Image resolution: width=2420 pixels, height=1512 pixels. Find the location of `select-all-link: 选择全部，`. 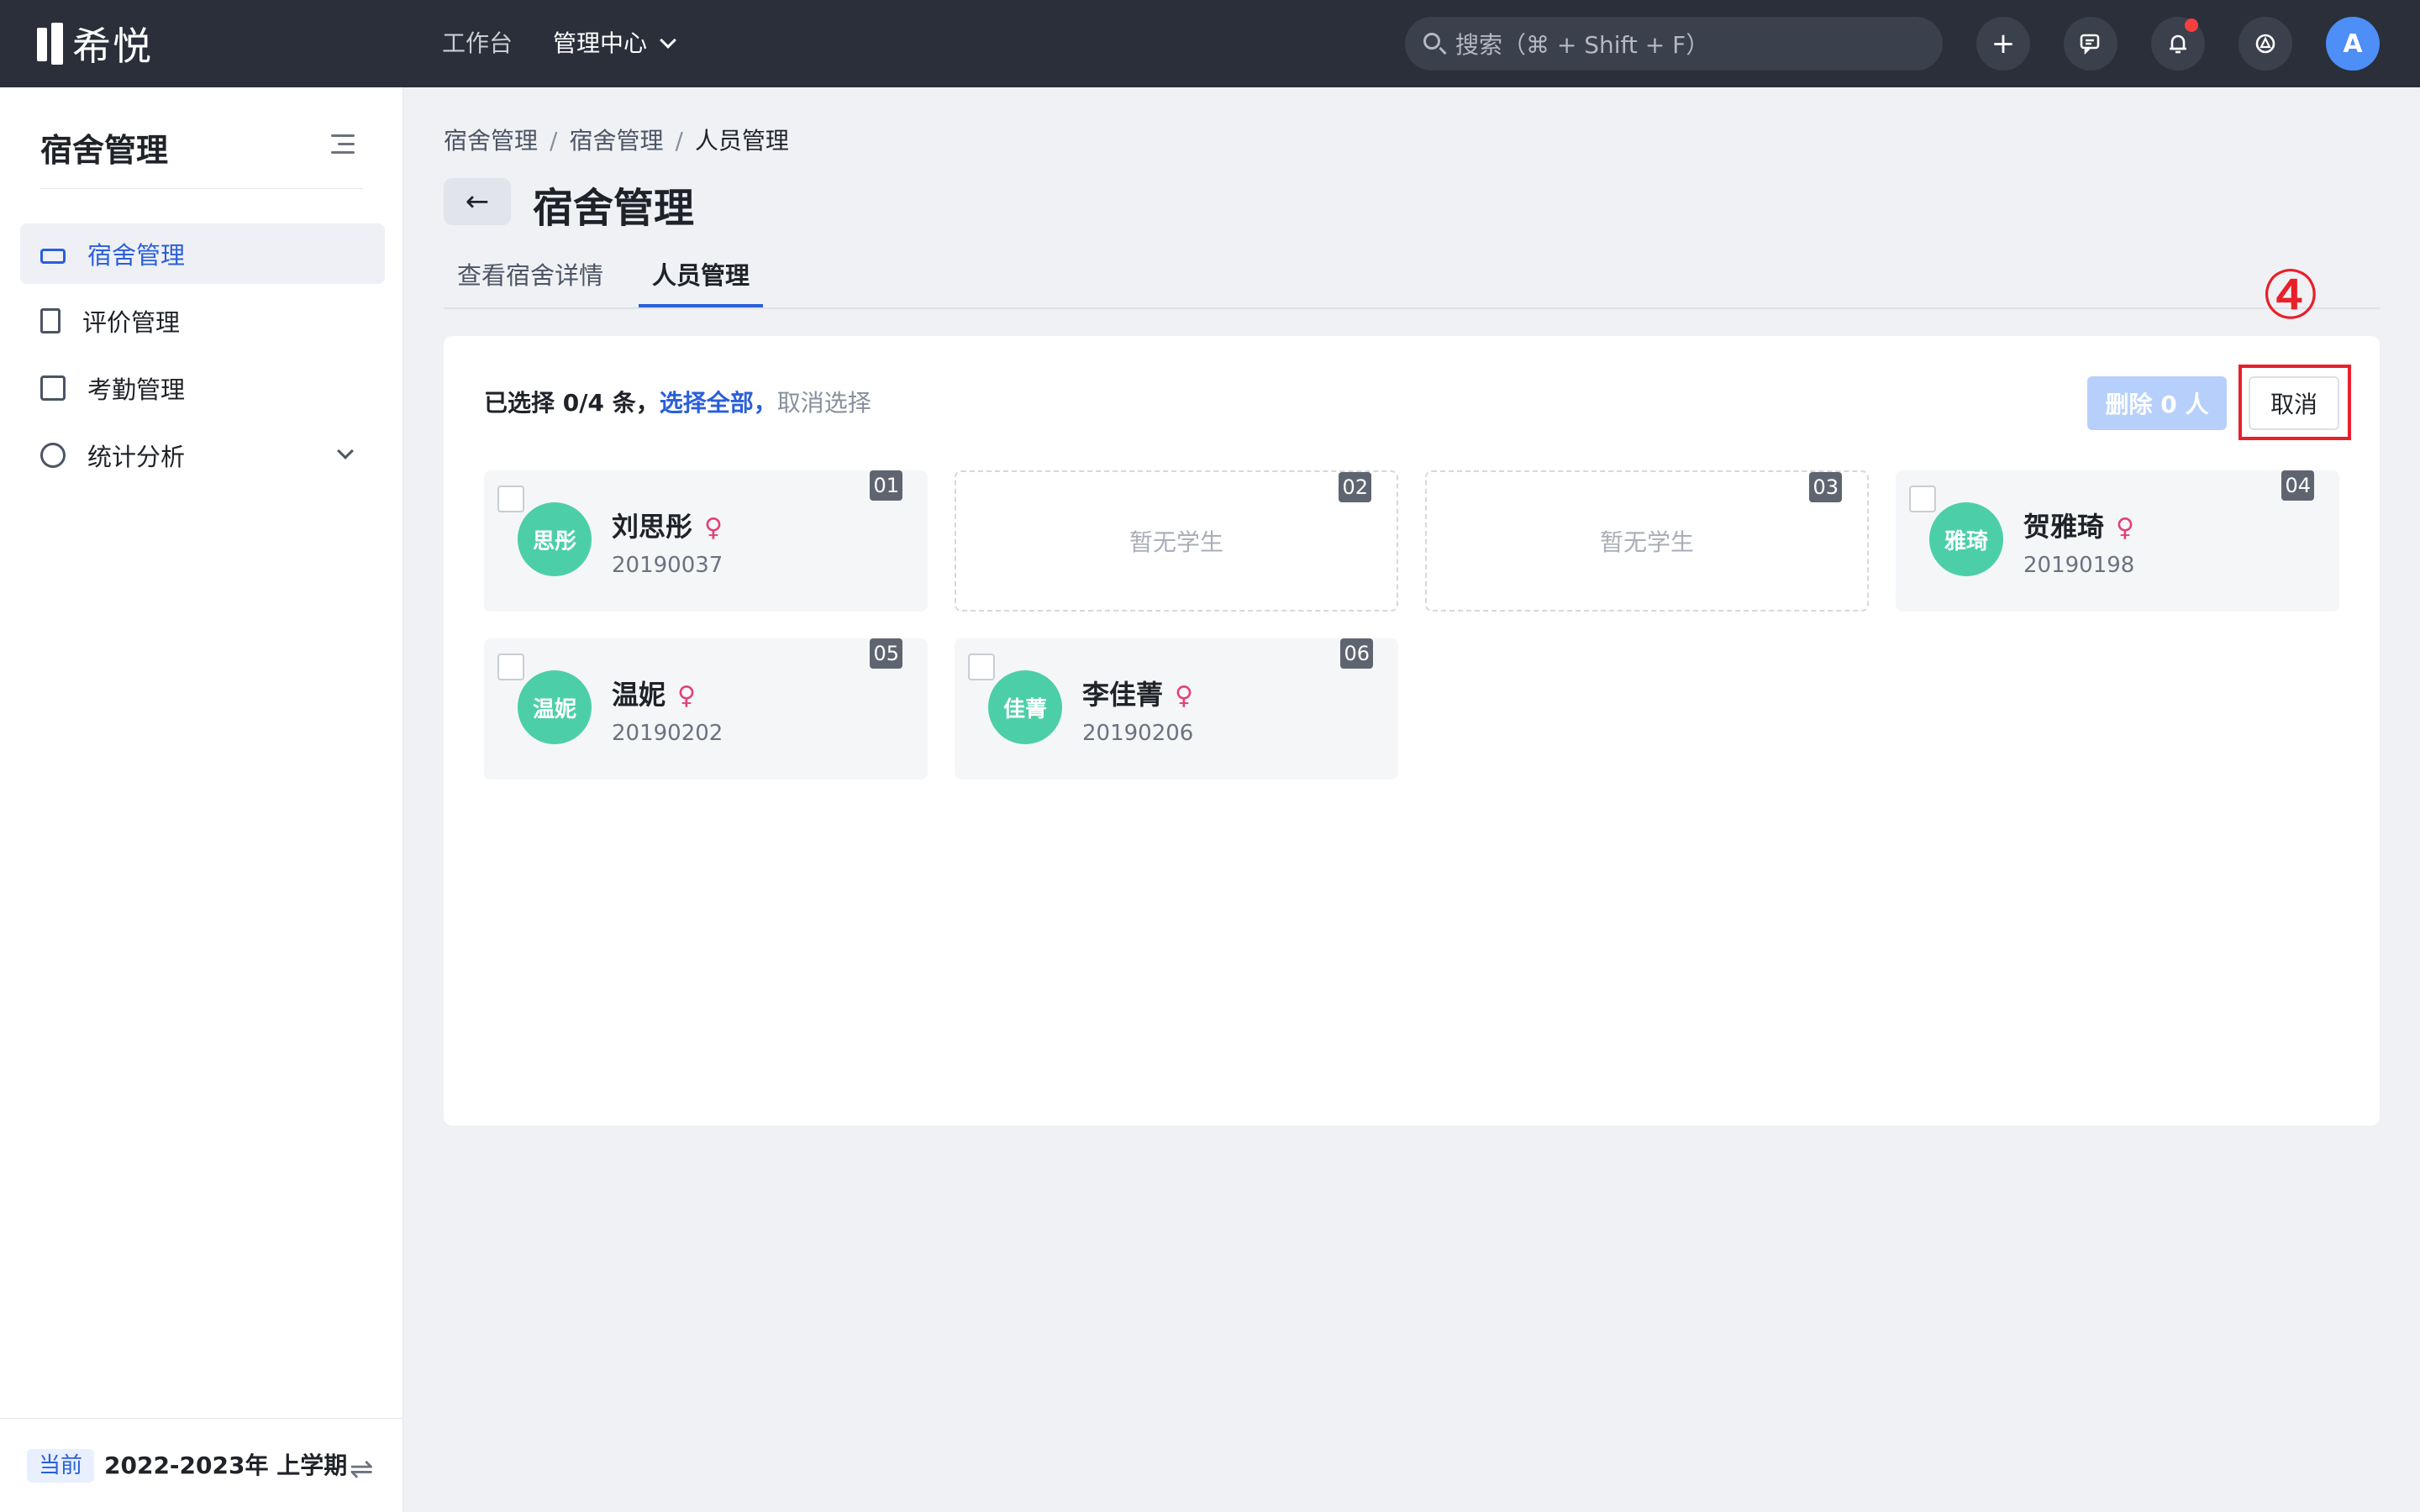

select-all-link: 选择全部， is located at coordinates (719, 403).